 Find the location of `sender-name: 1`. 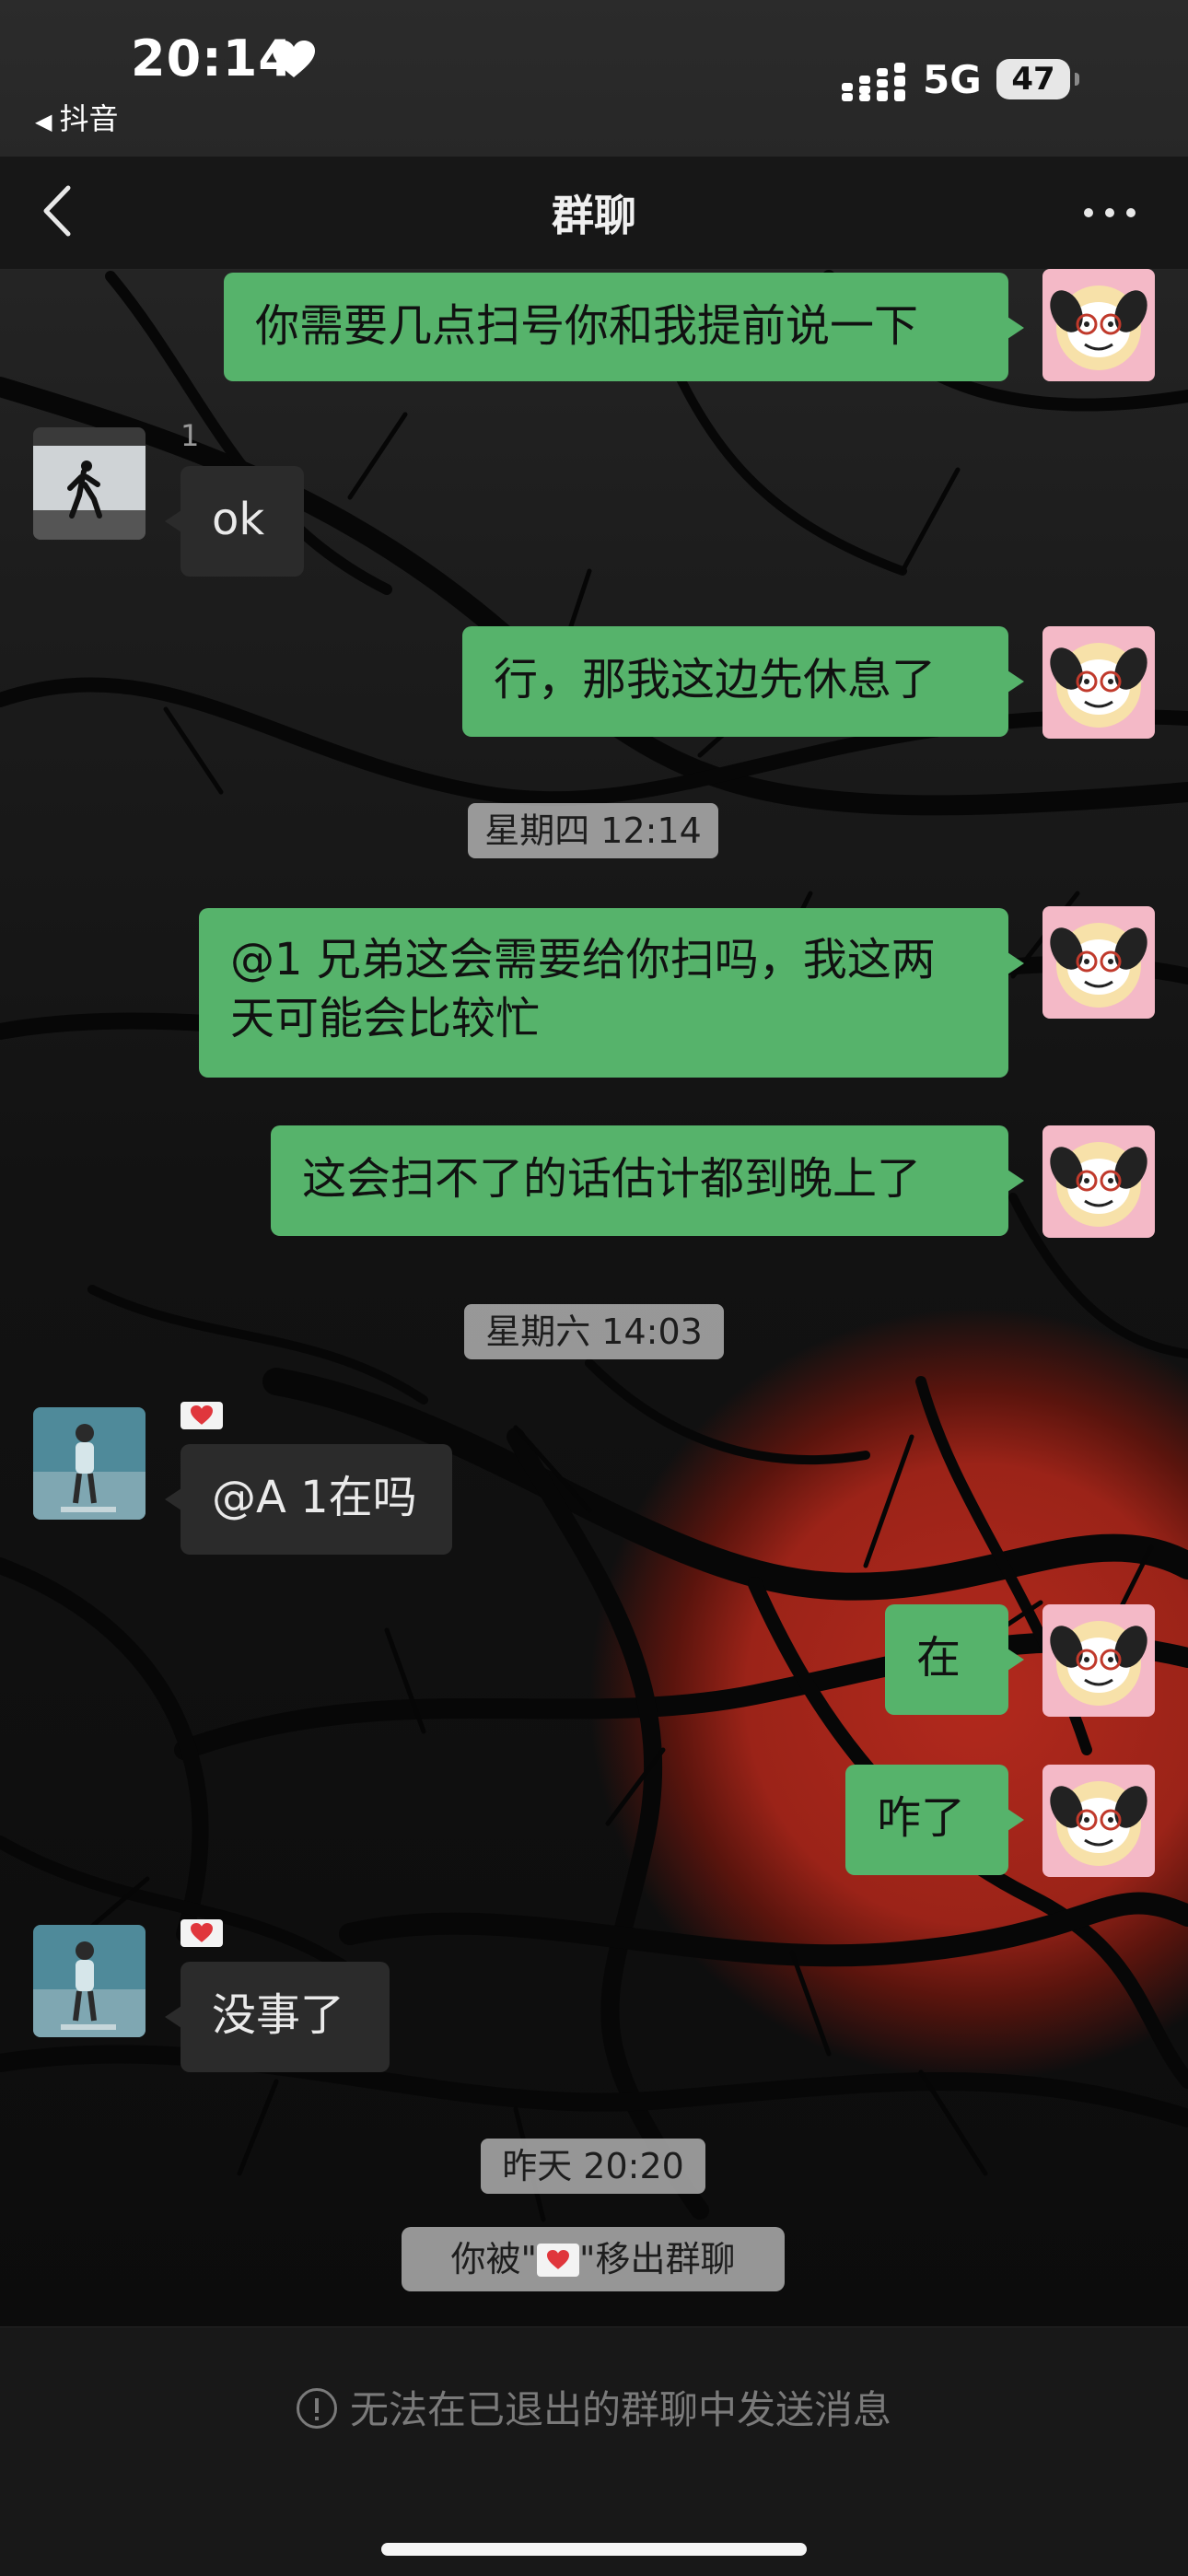

sender-name: 1 is located at coordinates (190, 435).